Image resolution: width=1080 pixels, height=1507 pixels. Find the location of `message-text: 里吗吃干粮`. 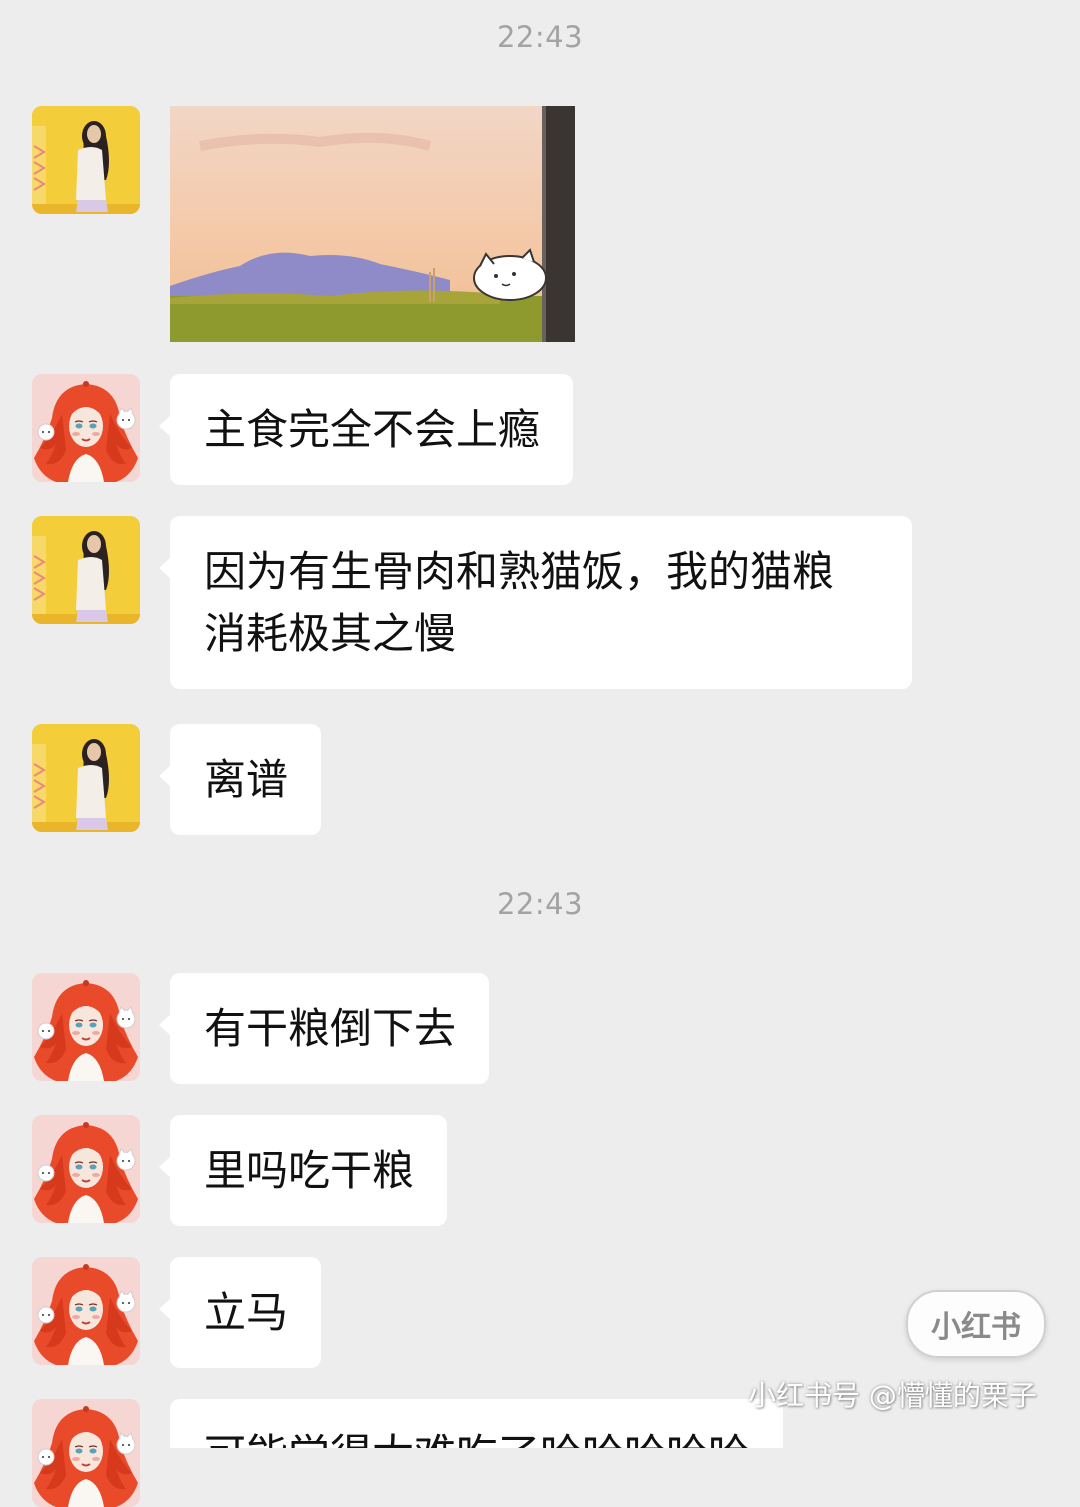

message-text: 里吗吃干粮 is located at coordinates (309, 1170).